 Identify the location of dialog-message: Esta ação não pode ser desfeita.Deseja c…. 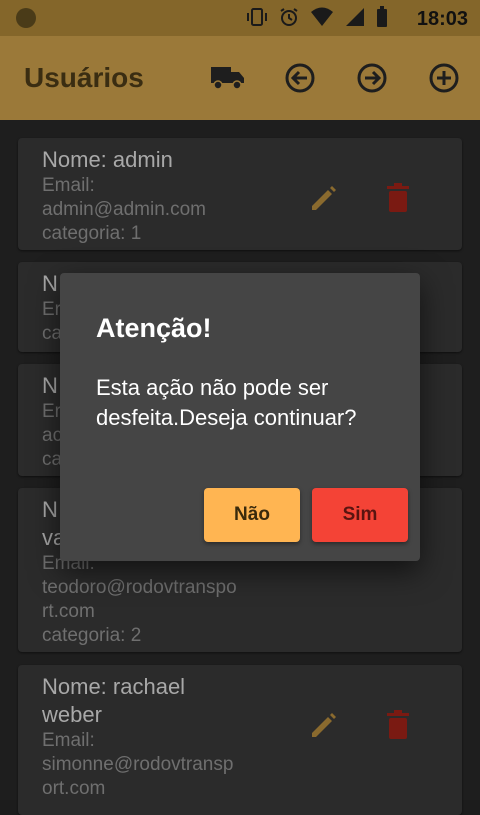
(226, 402).